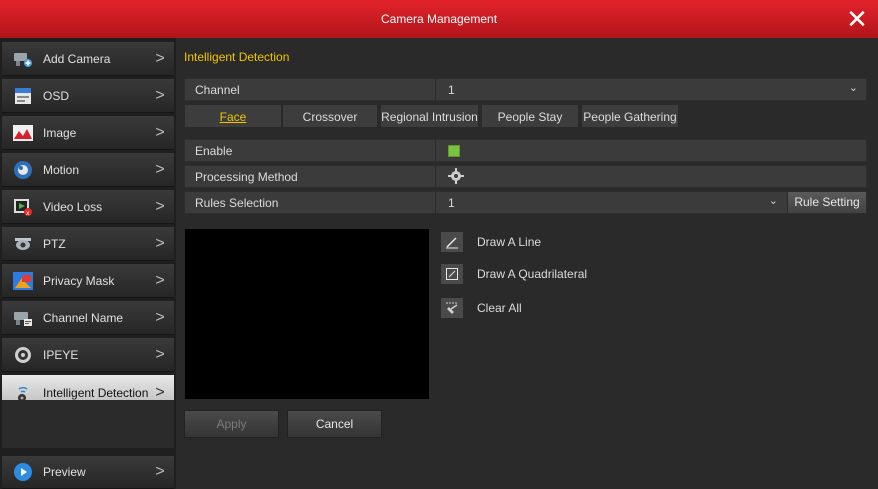 This screenshot has height=489, width=878. I want to click on tab-people-gathering: People Gathering, so click(630, 116).